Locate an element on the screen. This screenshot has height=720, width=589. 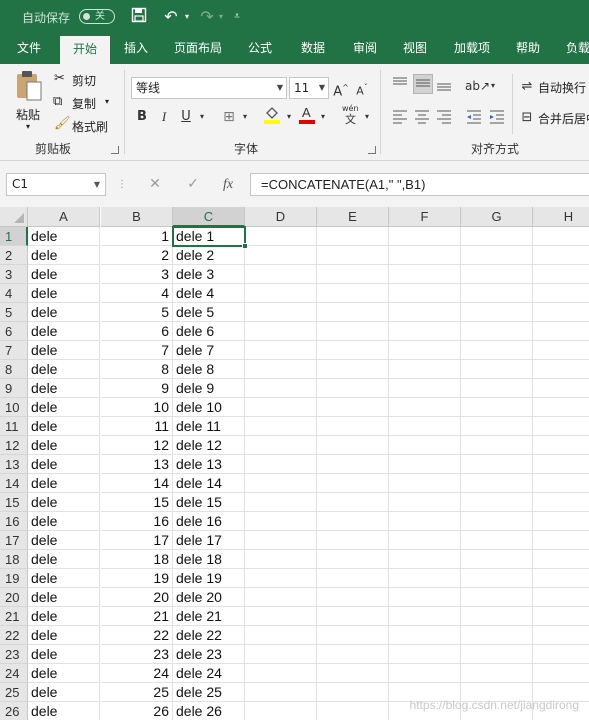
cell-b14: 14 is located at coordinates (137, 483).